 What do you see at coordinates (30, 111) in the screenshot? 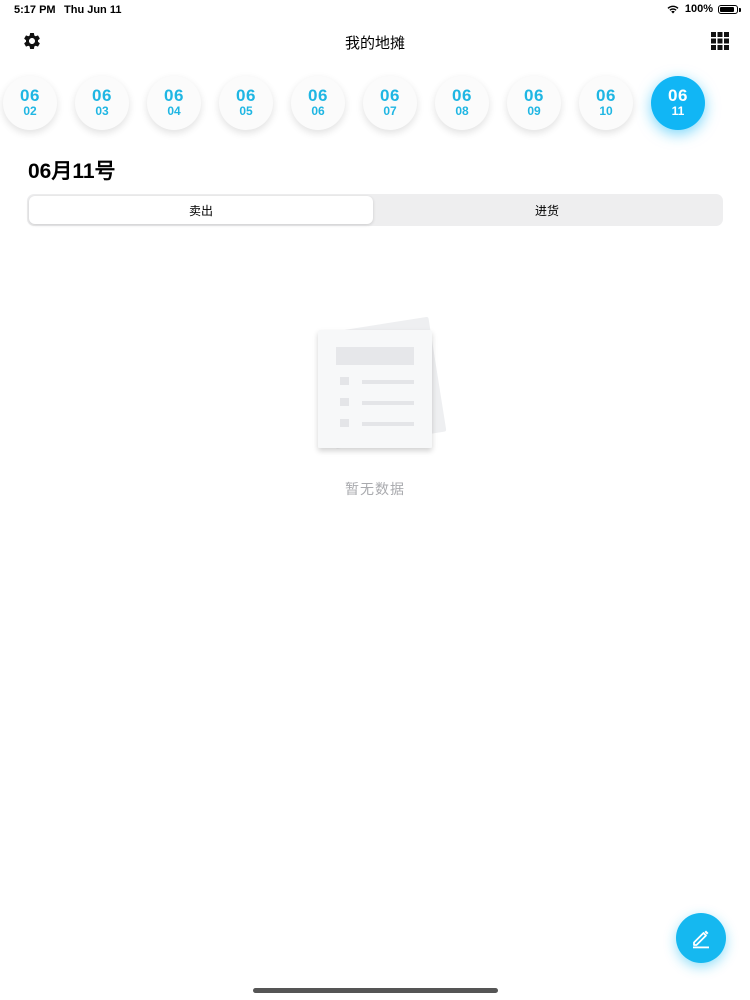
I see `date-chip-day: 02` at bounding box center [30, 111].